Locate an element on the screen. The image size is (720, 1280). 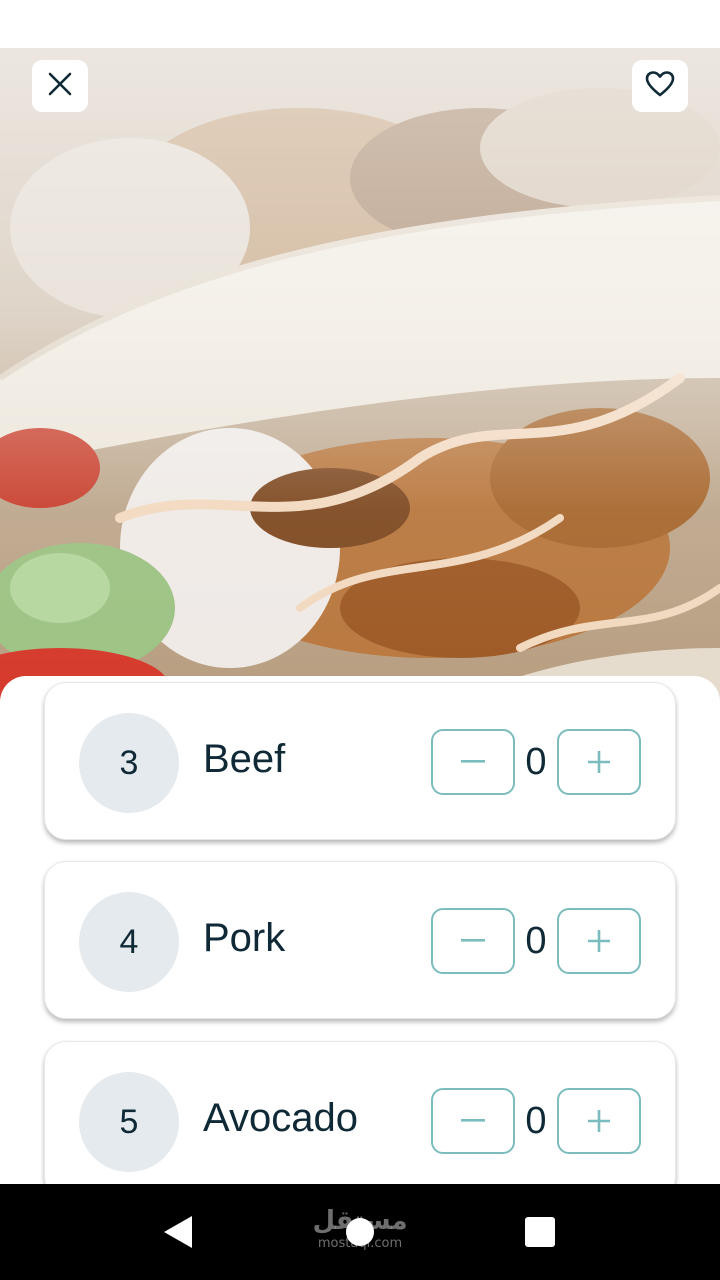
favorite-button is located at coordinates (660, 86).